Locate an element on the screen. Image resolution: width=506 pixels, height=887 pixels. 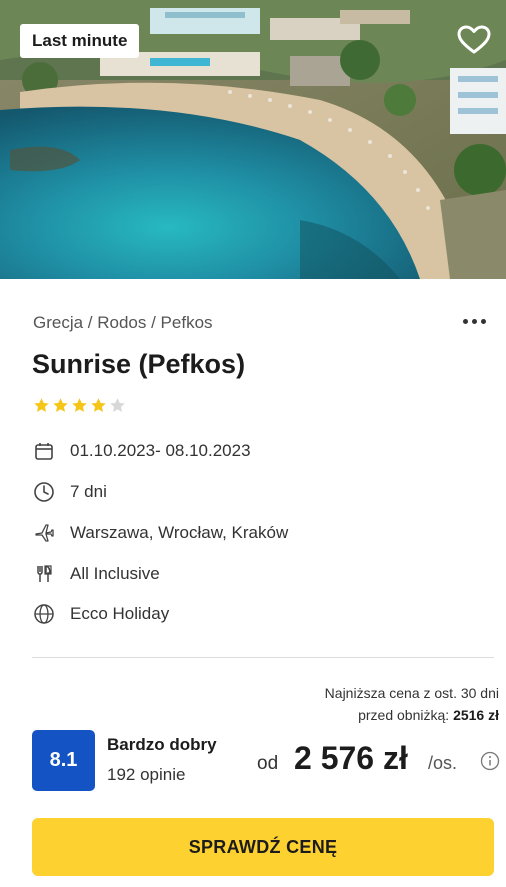
last-minute-label: Last minute is located at coordinates (80, 40).